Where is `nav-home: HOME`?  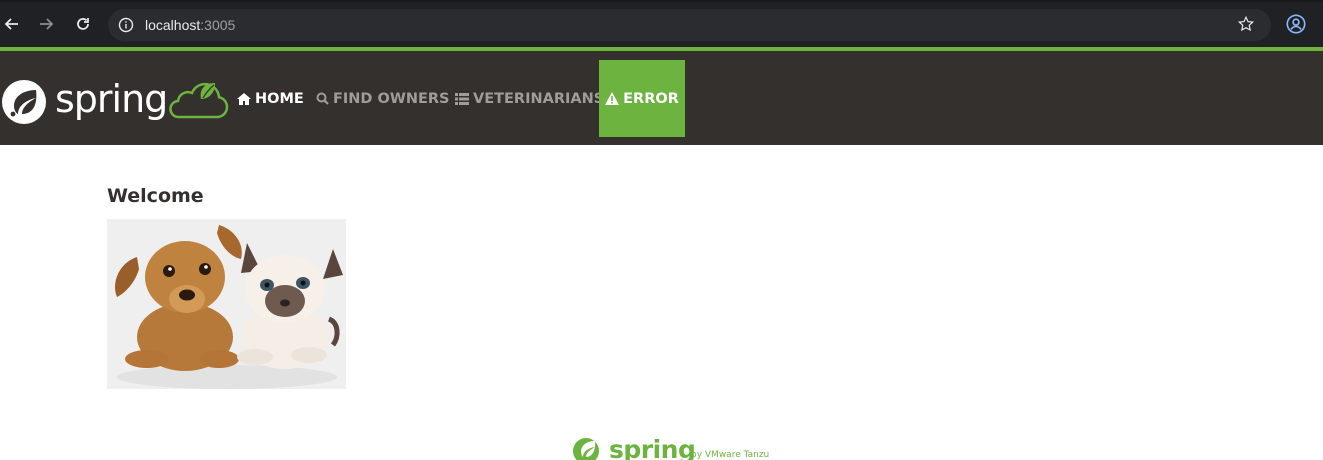 nav-home: HOME is located at coordinates (270, 98).